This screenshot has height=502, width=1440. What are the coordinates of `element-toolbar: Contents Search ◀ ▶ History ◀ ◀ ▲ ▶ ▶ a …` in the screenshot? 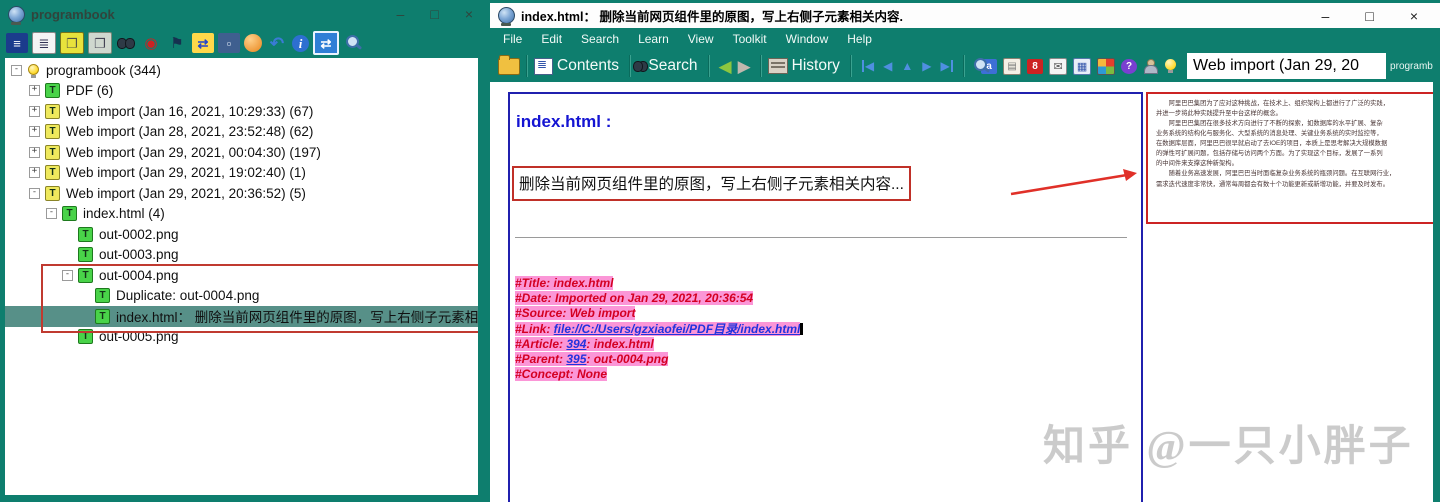 It's located at (965, 66).